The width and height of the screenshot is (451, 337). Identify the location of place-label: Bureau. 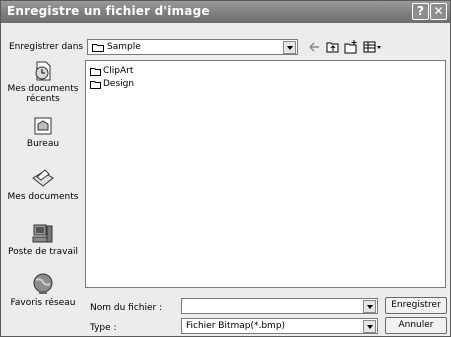
(43, 144).